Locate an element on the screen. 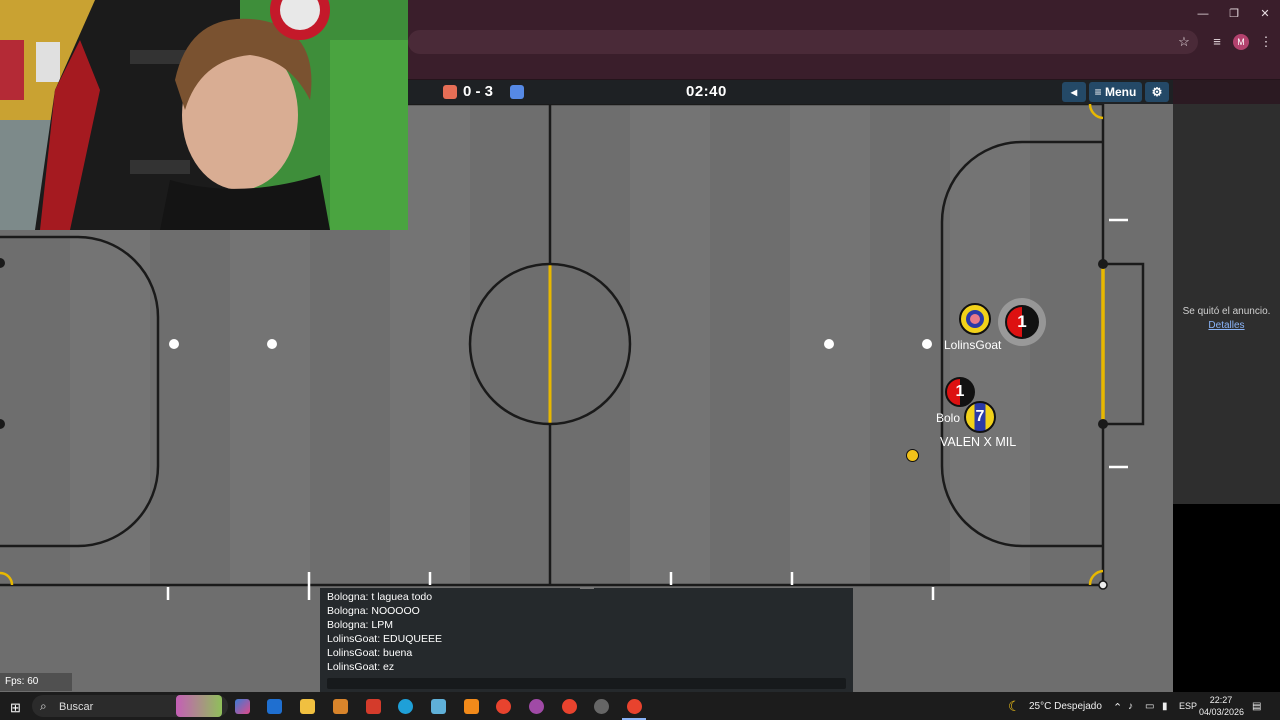  search-icon: ⌕ is located at coordinates (43, 706).